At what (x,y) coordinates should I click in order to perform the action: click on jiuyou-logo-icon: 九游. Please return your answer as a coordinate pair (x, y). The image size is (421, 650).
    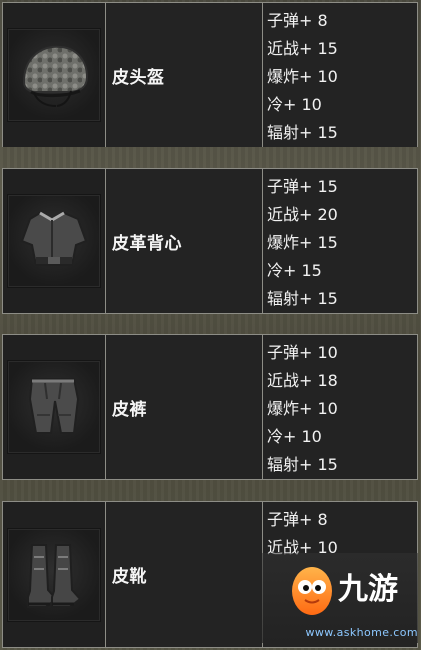
    Looking at the image, I should click on (345, 591).